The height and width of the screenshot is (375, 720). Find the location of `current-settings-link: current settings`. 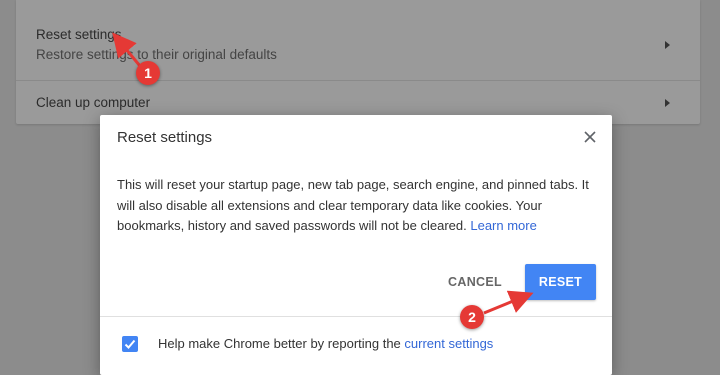

current-settings-link: current settings is located at coordinates (448, 343).